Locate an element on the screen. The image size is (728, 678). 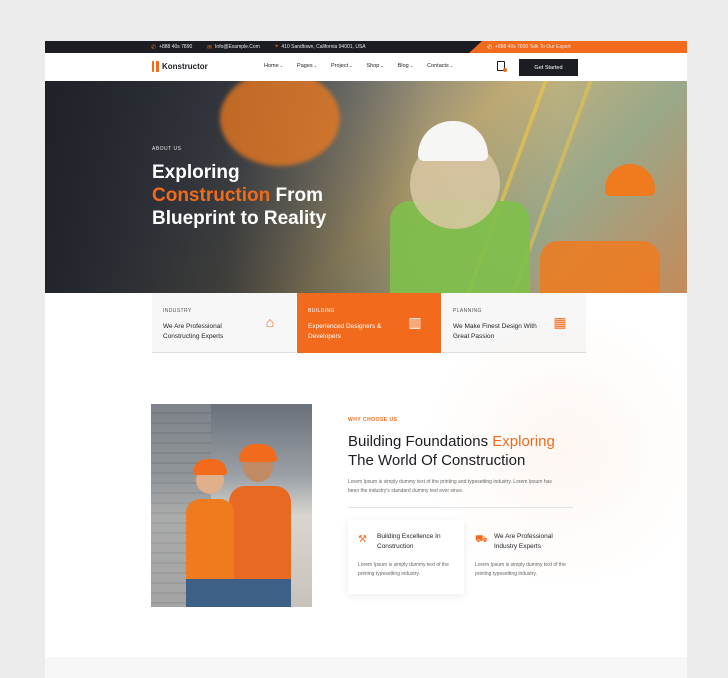
next-section is located at coordinates (366, 667).